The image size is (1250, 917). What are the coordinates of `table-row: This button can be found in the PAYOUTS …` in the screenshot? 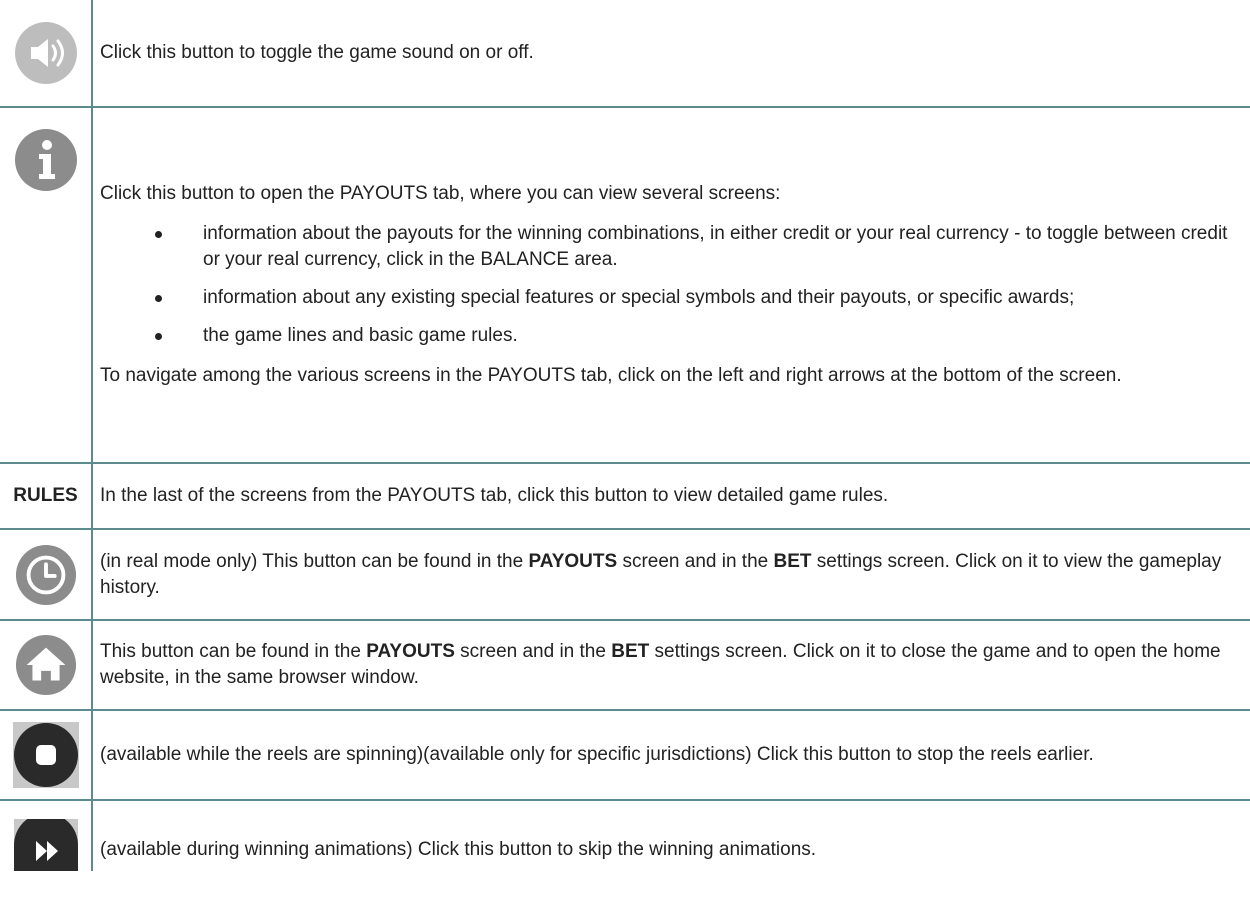 It's located at (625, 665).